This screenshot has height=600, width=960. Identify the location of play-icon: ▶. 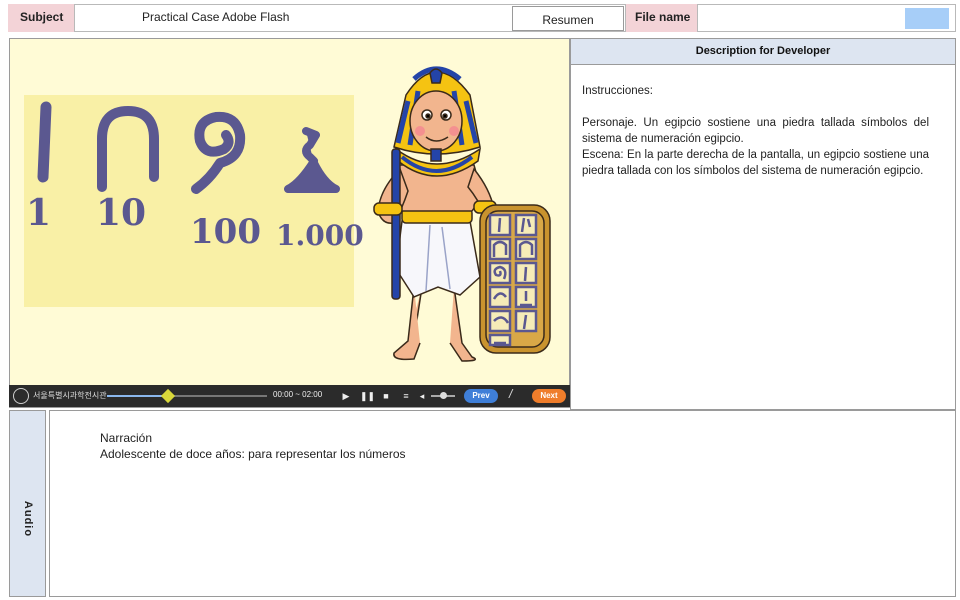
(346, 396).